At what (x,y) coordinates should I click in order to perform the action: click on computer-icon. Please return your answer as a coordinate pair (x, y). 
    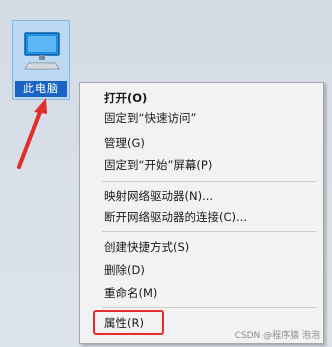
    Looking at the image, I should click on (42, 51).